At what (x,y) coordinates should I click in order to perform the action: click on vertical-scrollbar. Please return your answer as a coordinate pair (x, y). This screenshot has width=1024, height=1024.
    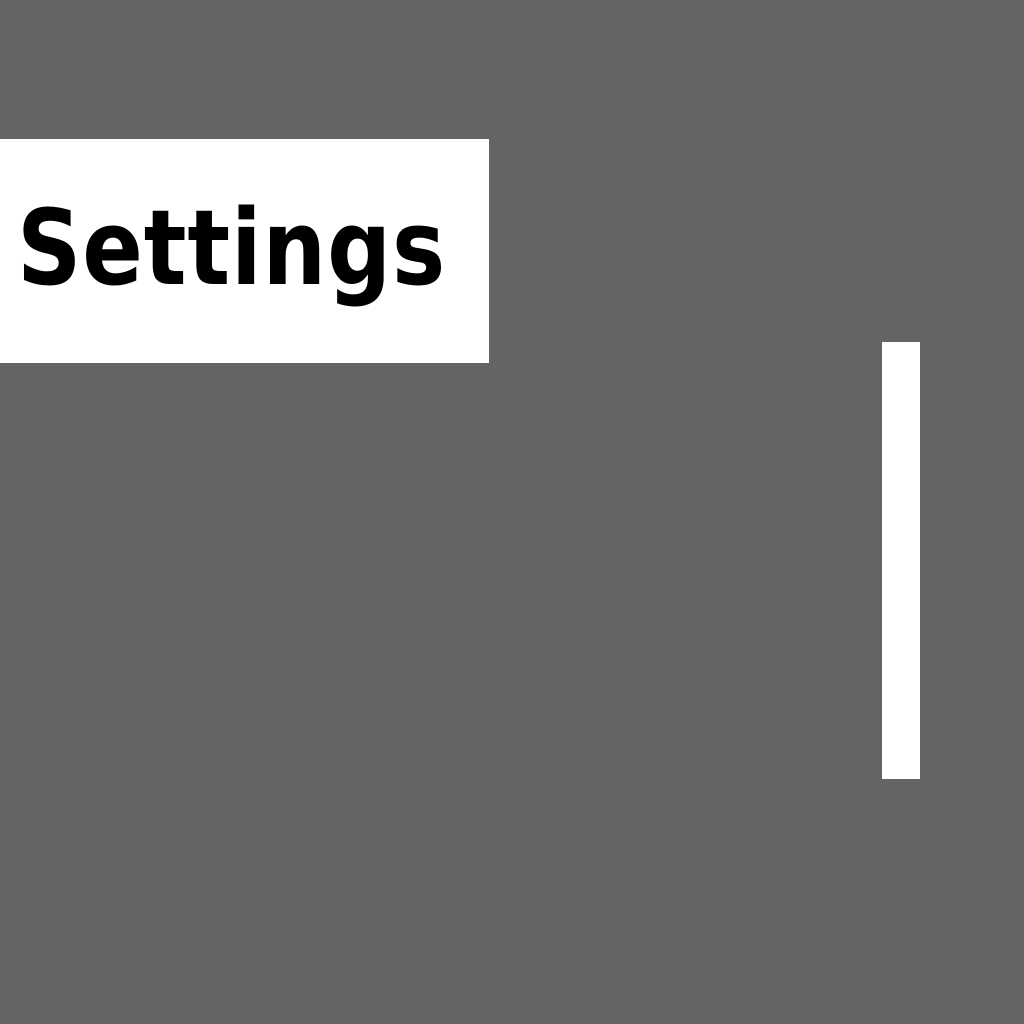
    Looking at the image, I should click on (901, 560).